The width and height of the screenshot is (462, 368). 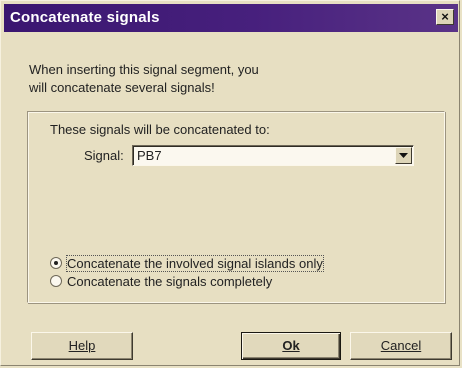 I want to click on signal-label: Signal:, so click(x=104, y=155).